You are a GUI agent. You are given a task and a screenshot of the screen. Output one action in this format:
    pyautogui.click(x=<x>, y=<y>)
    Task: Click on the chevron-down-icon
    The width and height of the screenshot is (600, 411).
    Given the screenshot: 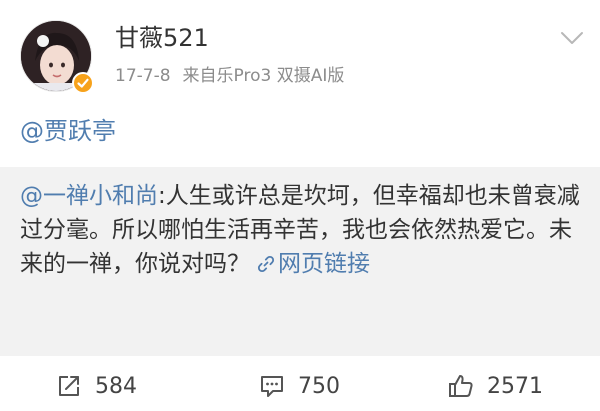 What is the action you would take?
    pyautogui.click(x=572, y=38)
    